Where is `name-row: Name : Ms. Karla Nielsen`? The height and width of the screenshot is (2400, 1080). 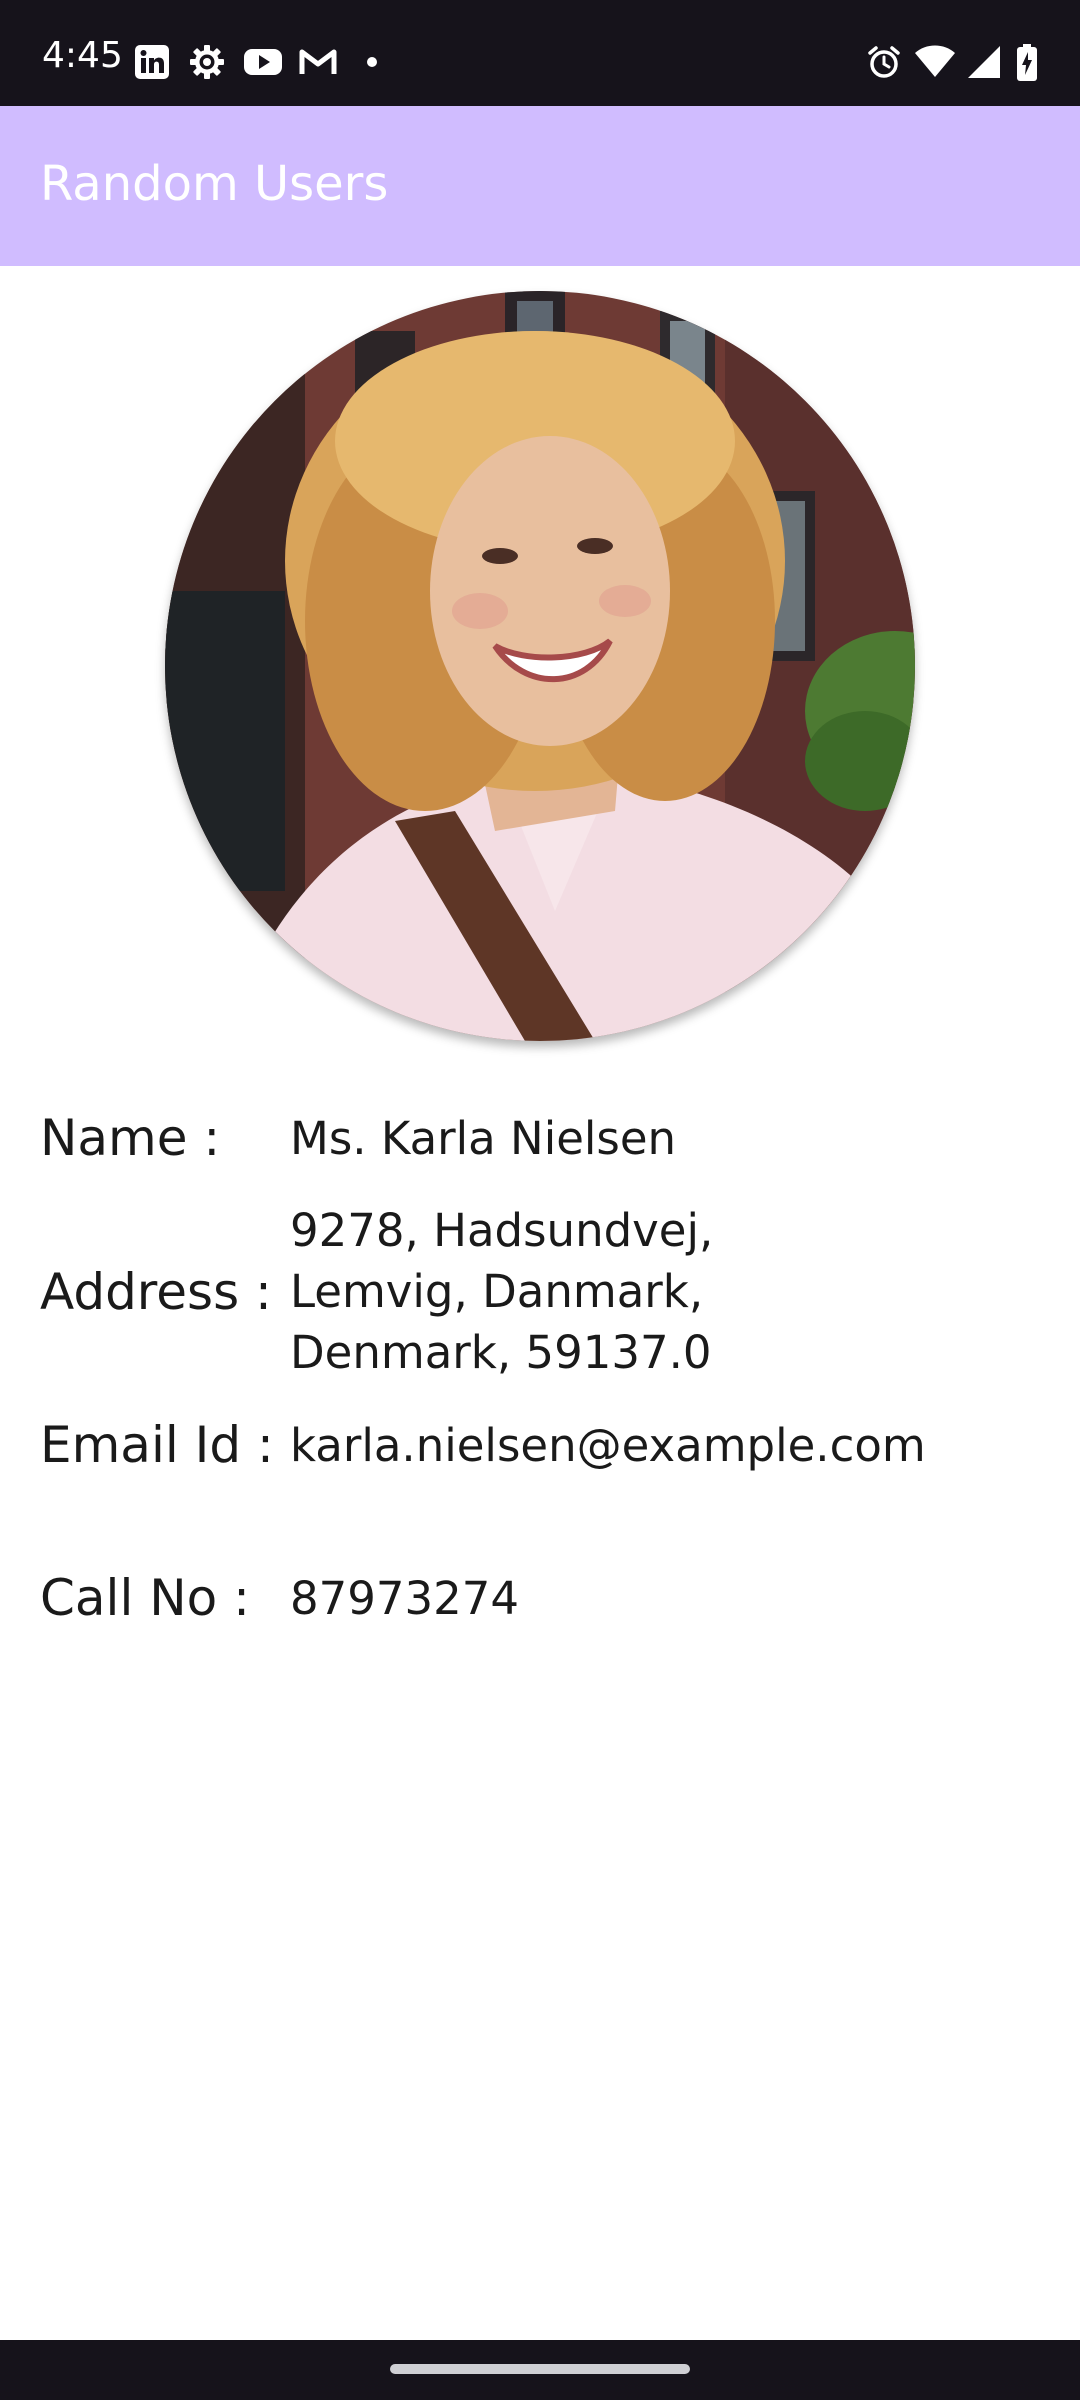
name-row: Name : Ms. Karla Nielsen is located at coordinates (540, 1138).